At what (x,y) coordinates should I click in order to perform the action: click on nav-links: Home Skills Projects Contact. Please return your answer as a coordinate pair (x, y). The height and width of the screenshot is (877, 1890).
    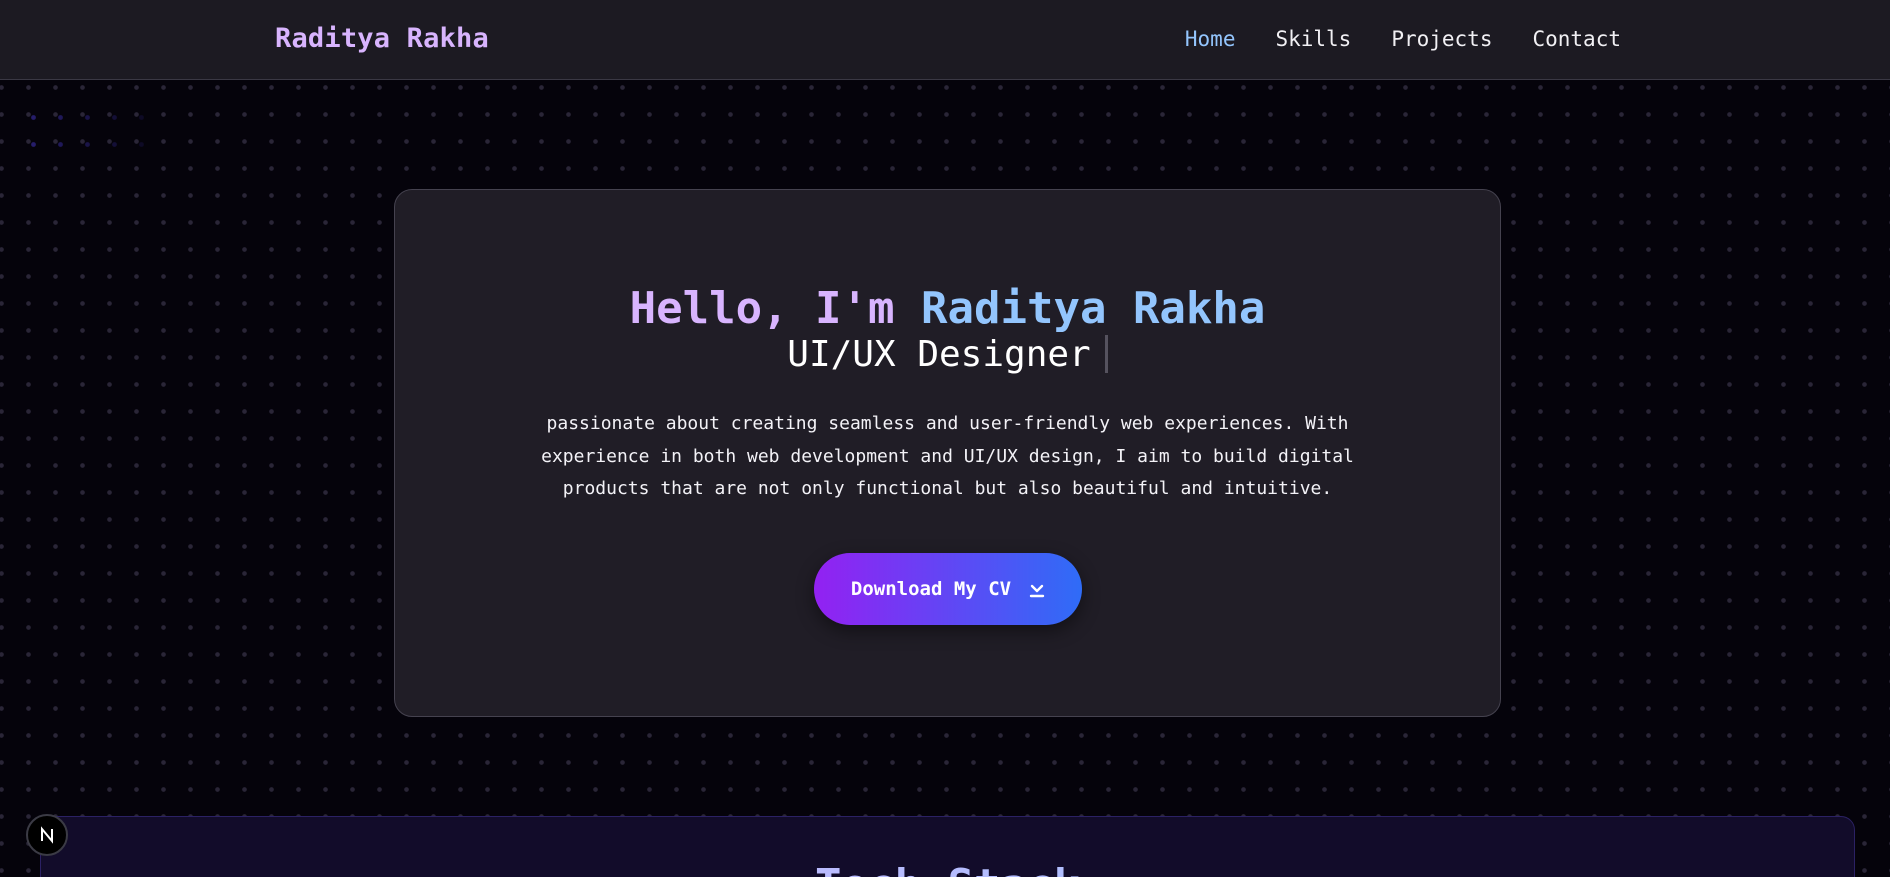
    Looking at the image, I should click on (1403, 39).